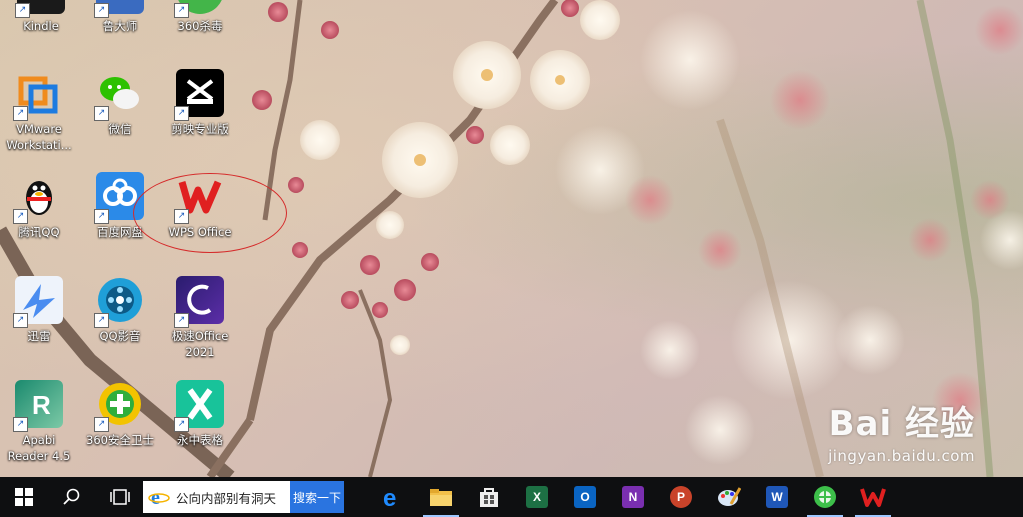 The image size is (1023, 517). I want to click on icon-label: Kindle, so click(41, 26).